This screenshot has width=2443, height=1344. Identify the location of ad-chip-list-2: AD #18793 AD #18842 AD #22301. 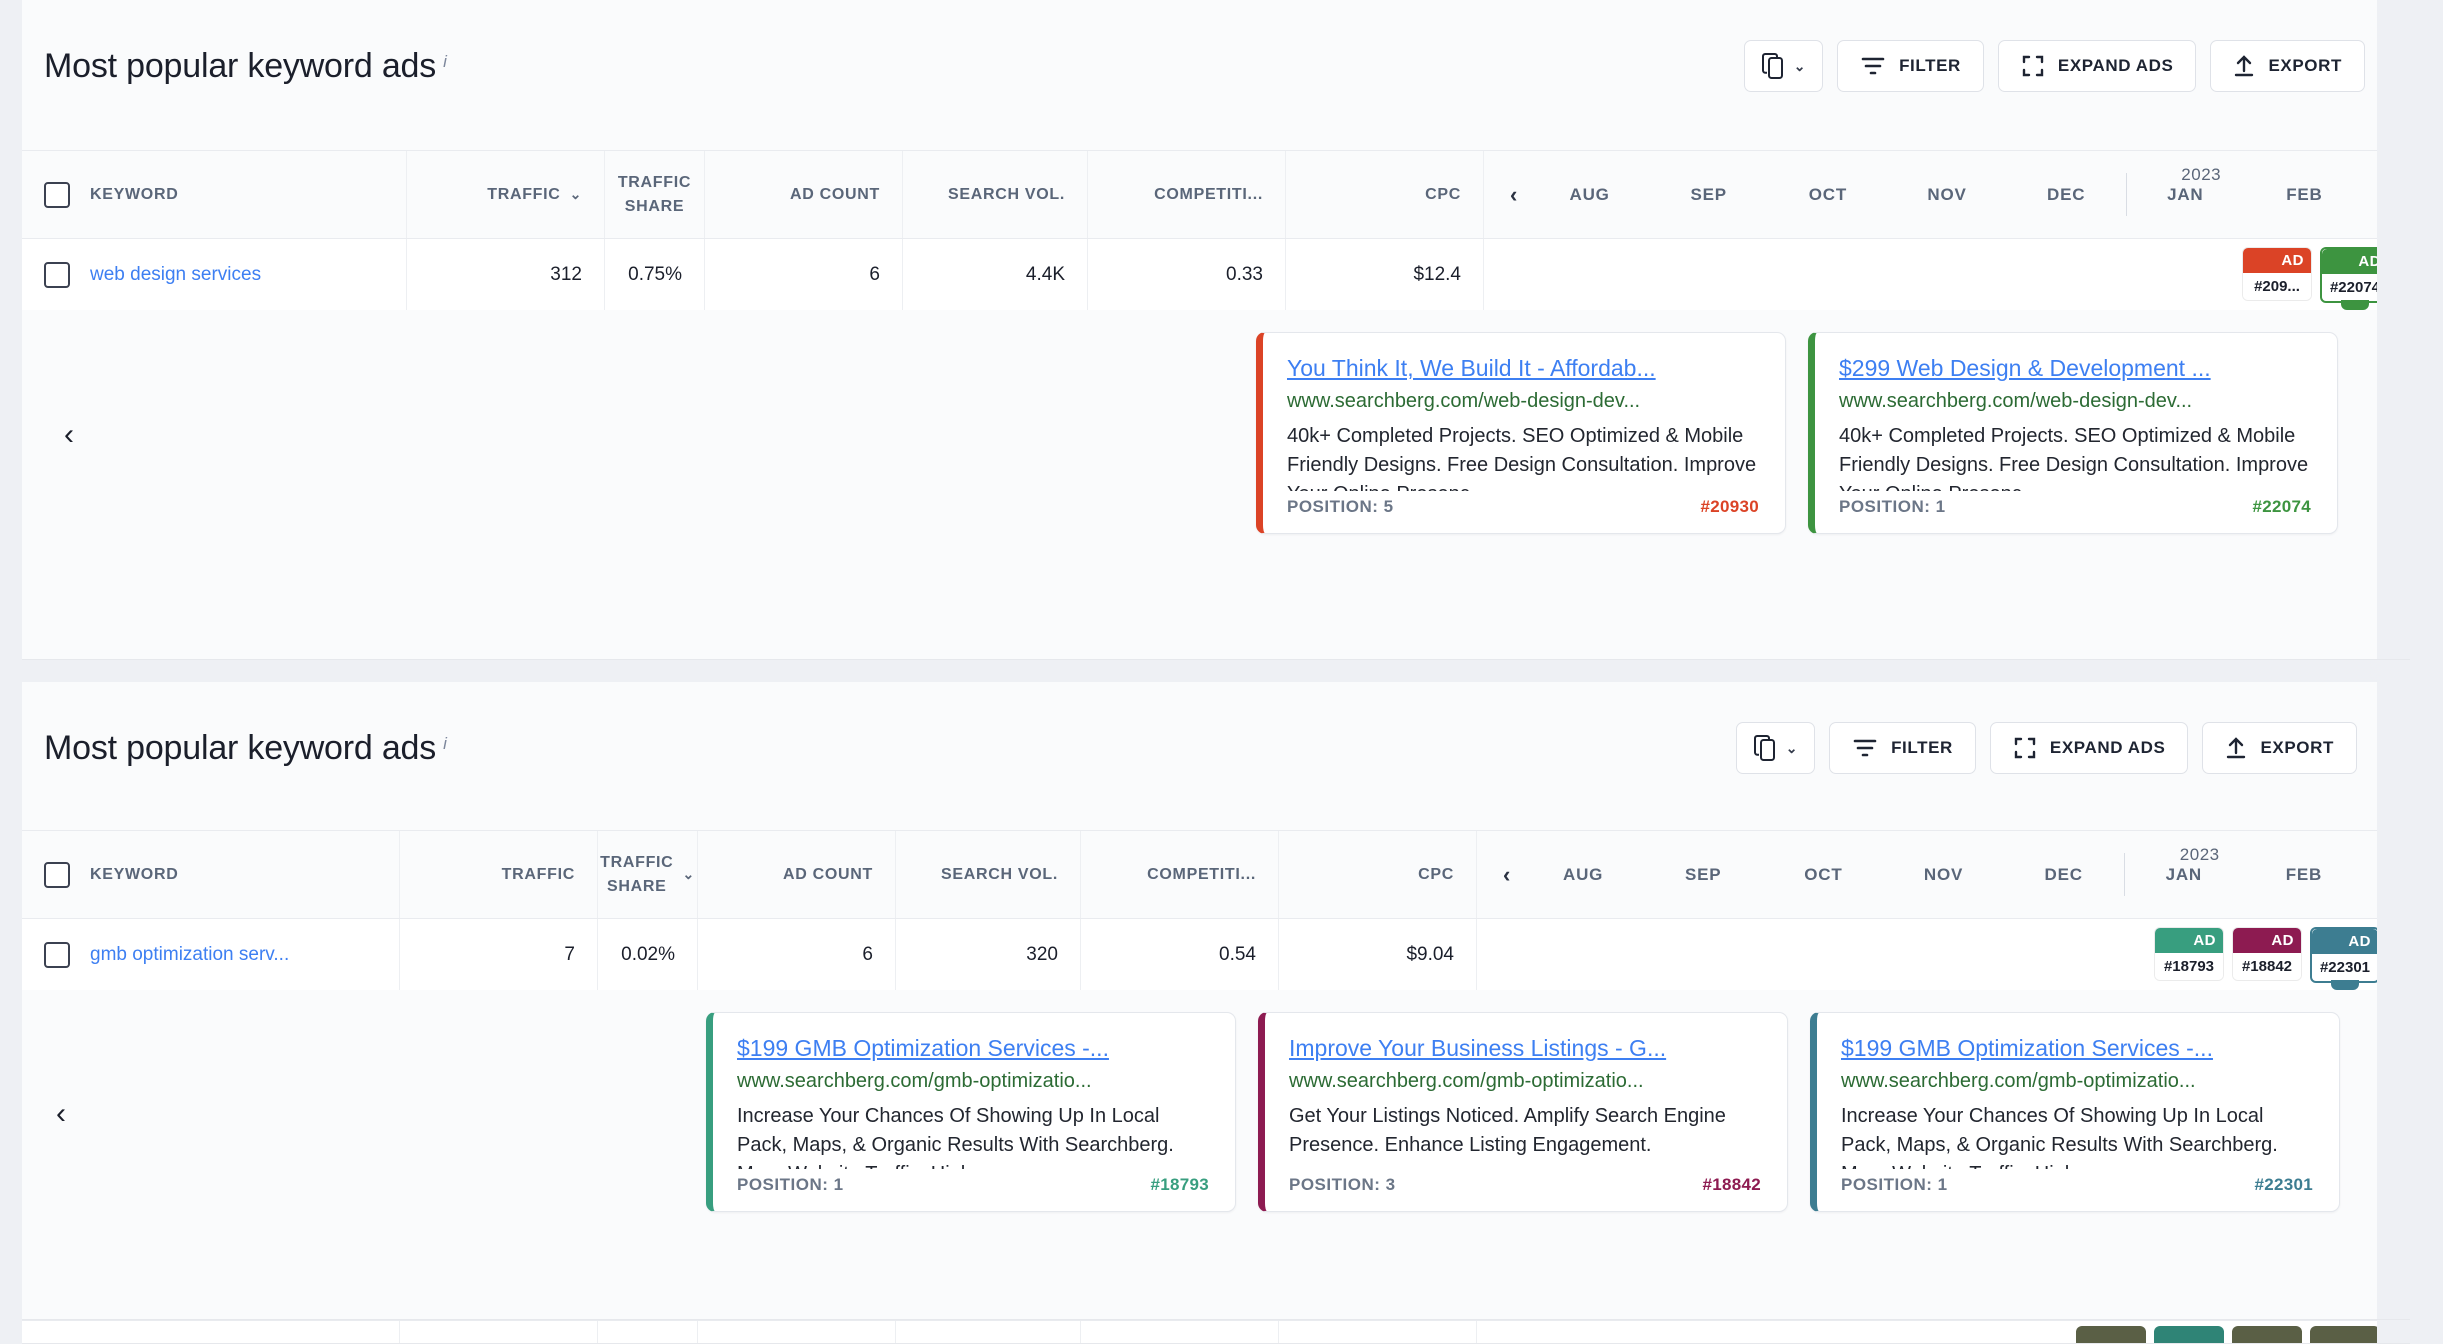
(2267, 958).